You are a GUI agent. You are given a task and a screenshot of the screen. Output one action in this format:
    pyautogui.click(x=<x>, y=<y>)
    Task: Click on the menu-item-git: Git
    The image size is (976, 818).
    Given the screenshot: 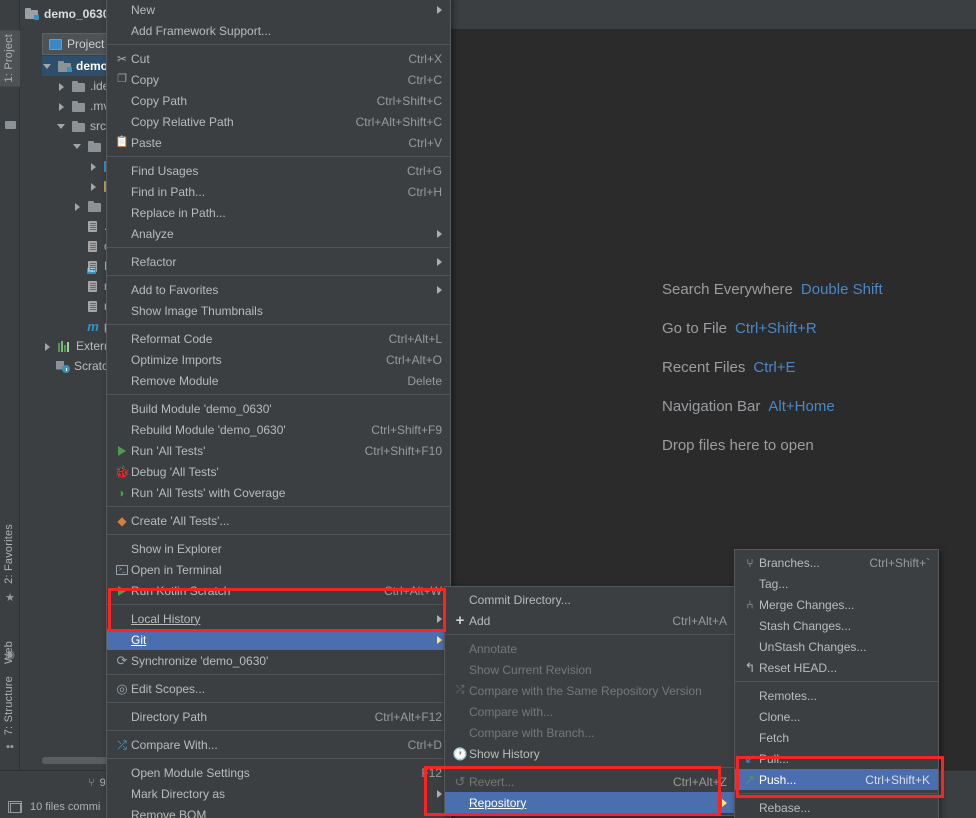 What is the action you would take?
    pyautogui.click(x=278, y=639)
    